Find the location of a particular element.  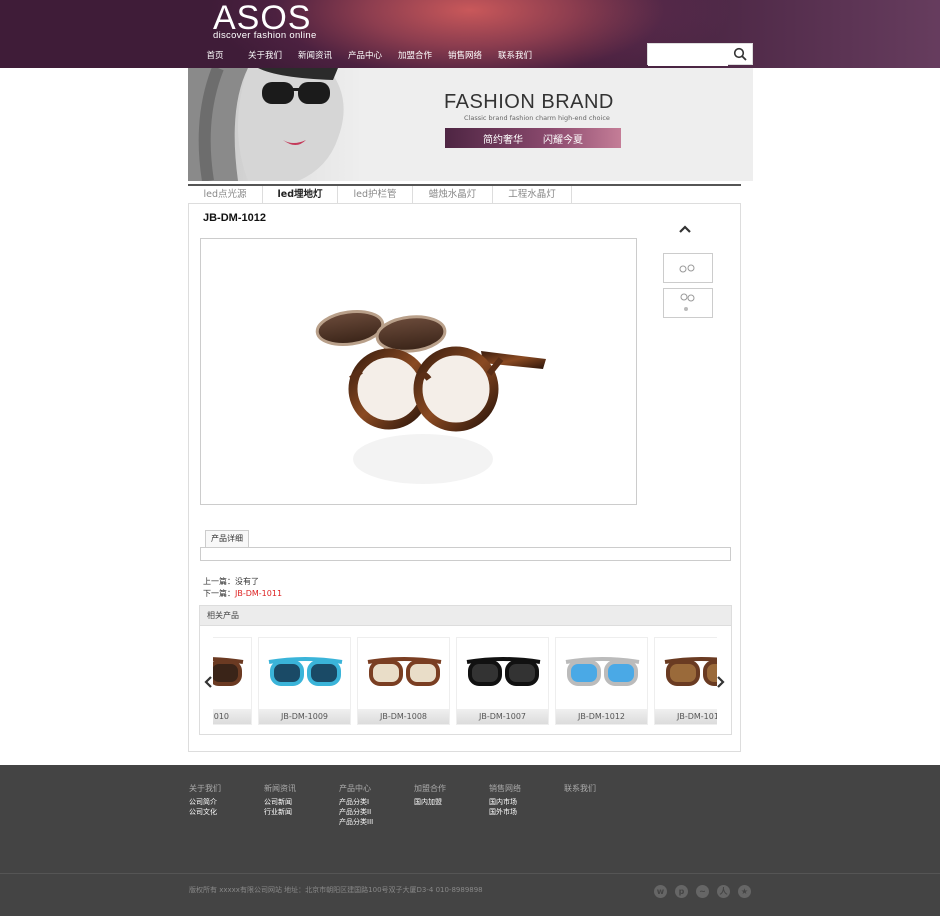

category-tab-4: 蜡烛水晶灯 is located at coordinates (453, 195).